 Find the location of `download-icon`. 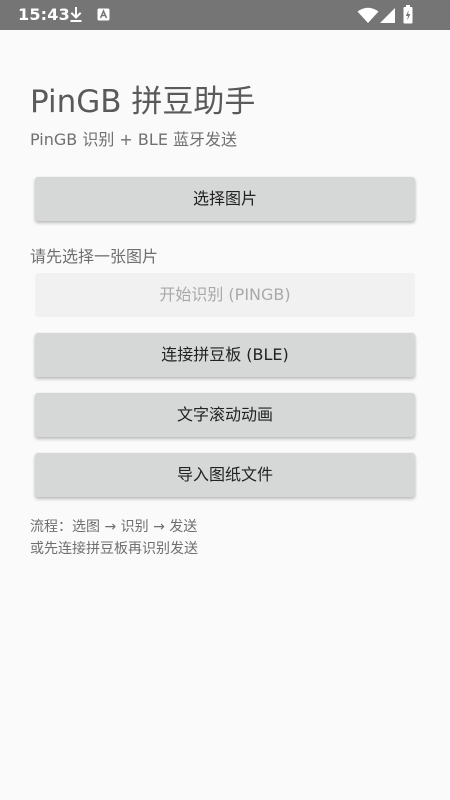

download-icon is located at coordinates (76, 14).